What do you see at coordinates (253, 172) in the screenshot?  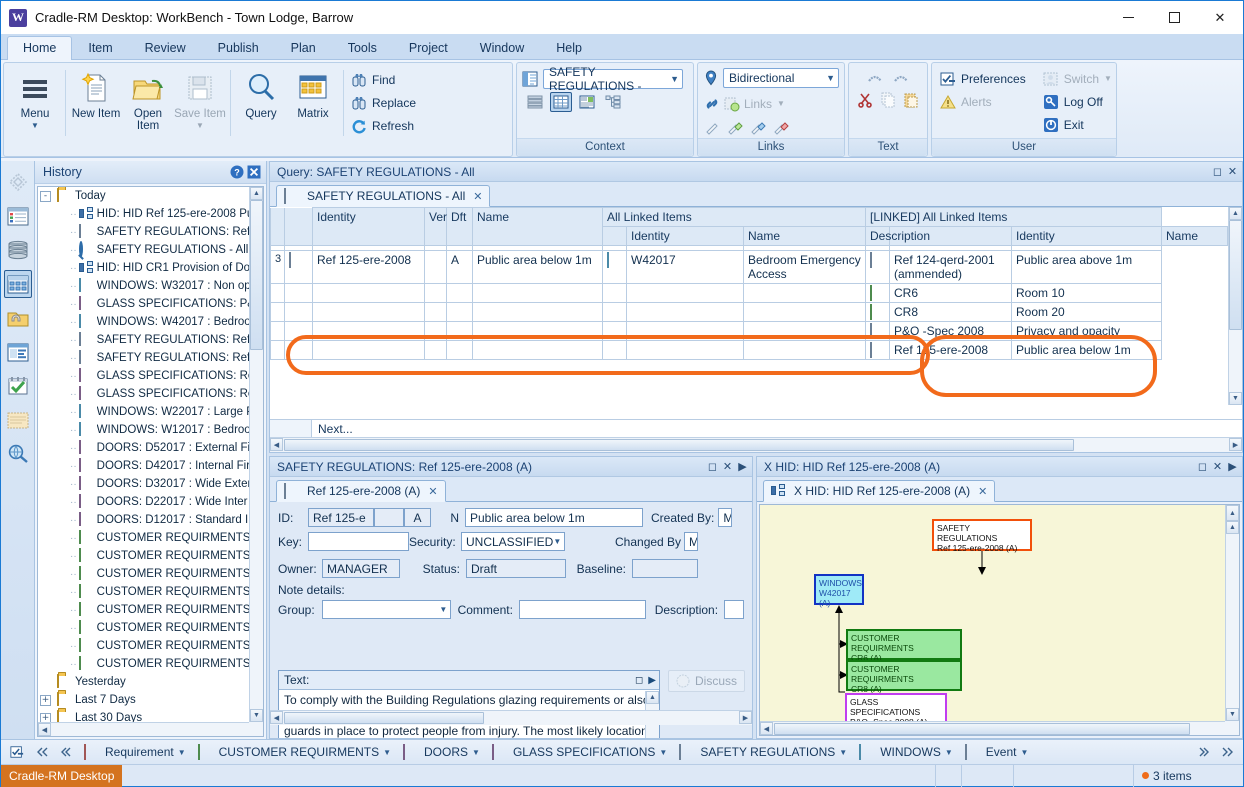 I see `close-icon` at bounding box center [253, 172].